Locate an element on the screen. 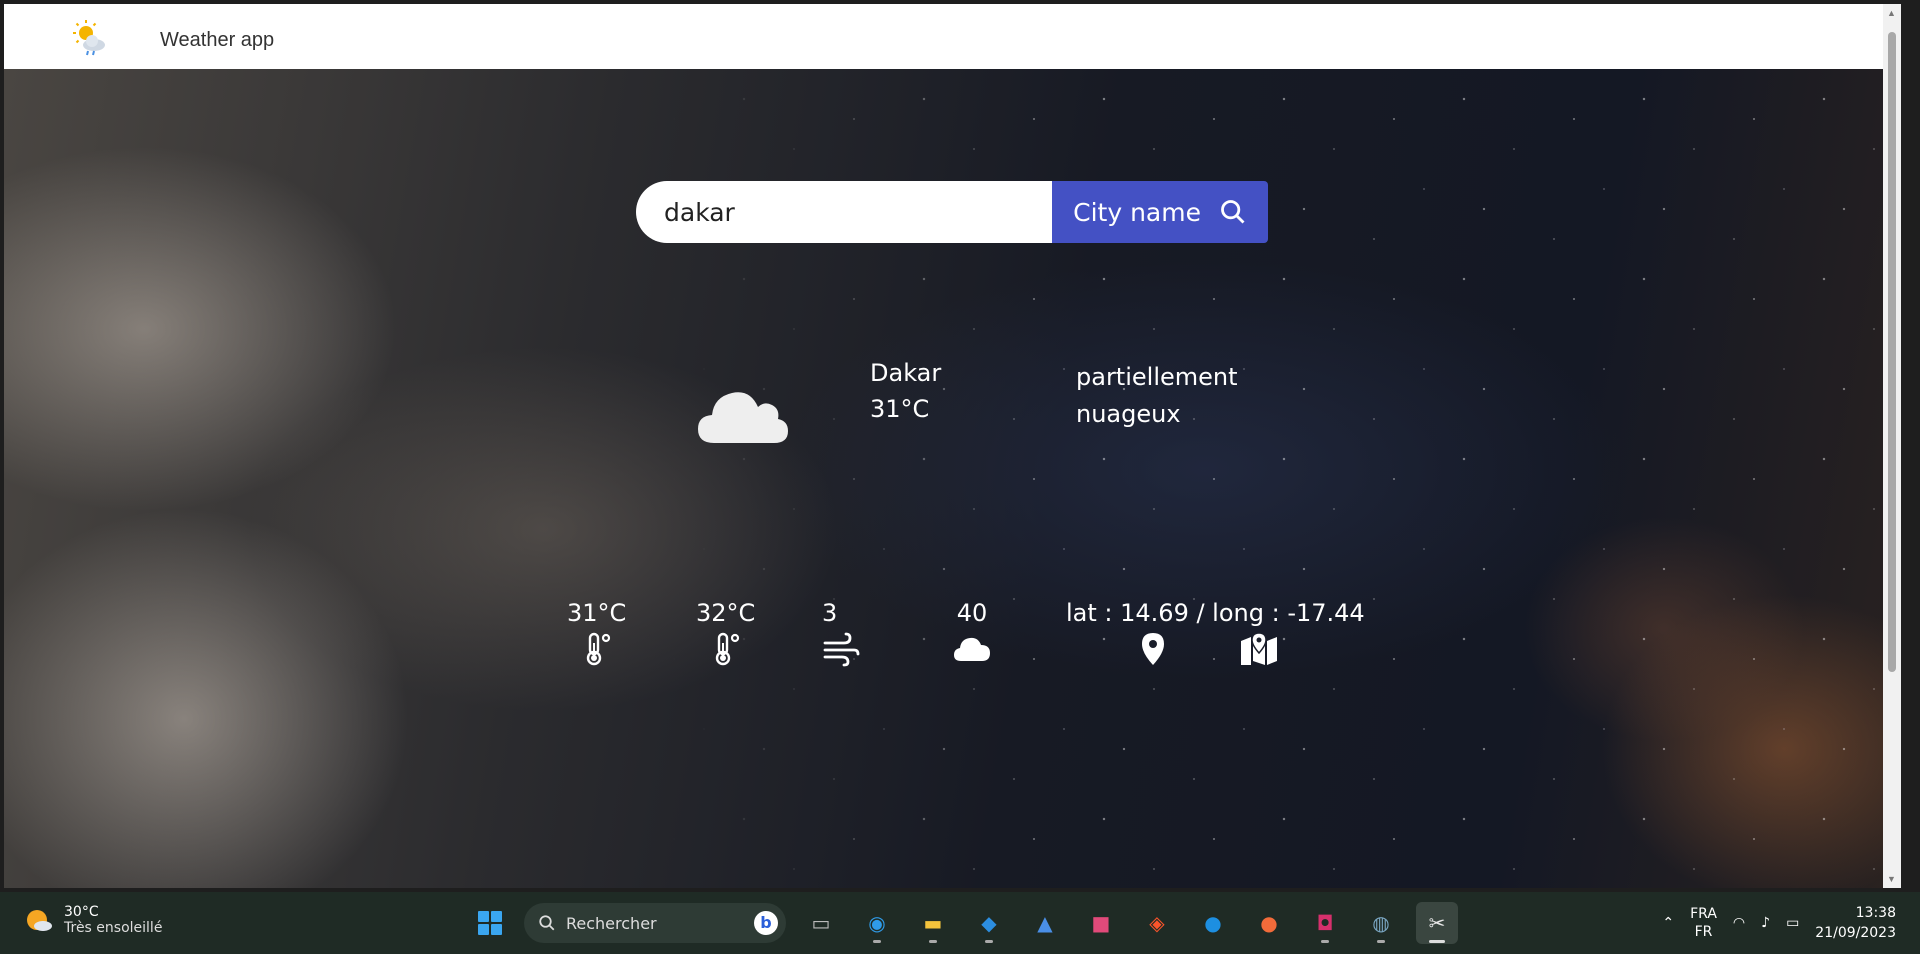 The height and width of the screenshot is (954, 1920). postman-icon: ● is located at coordinates (1269, 923).